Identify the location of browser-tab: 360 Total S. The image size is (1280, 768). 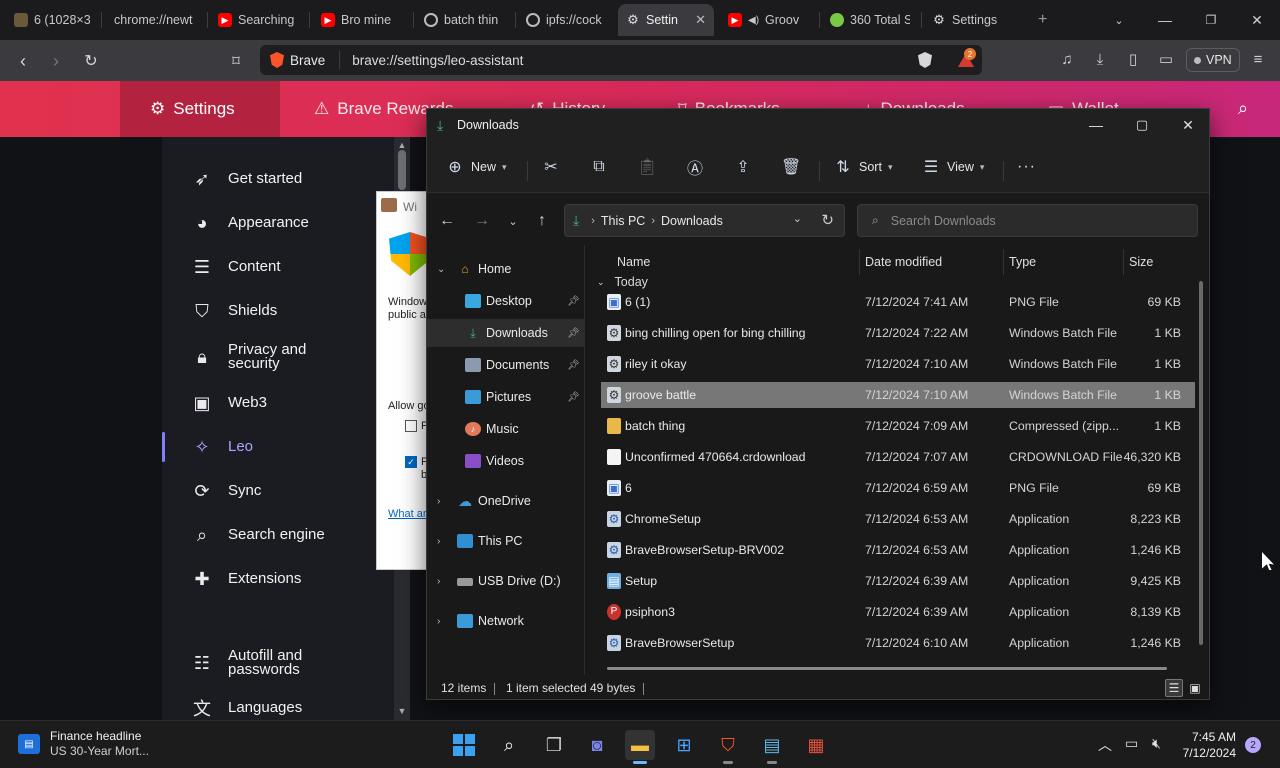
(870, 20).